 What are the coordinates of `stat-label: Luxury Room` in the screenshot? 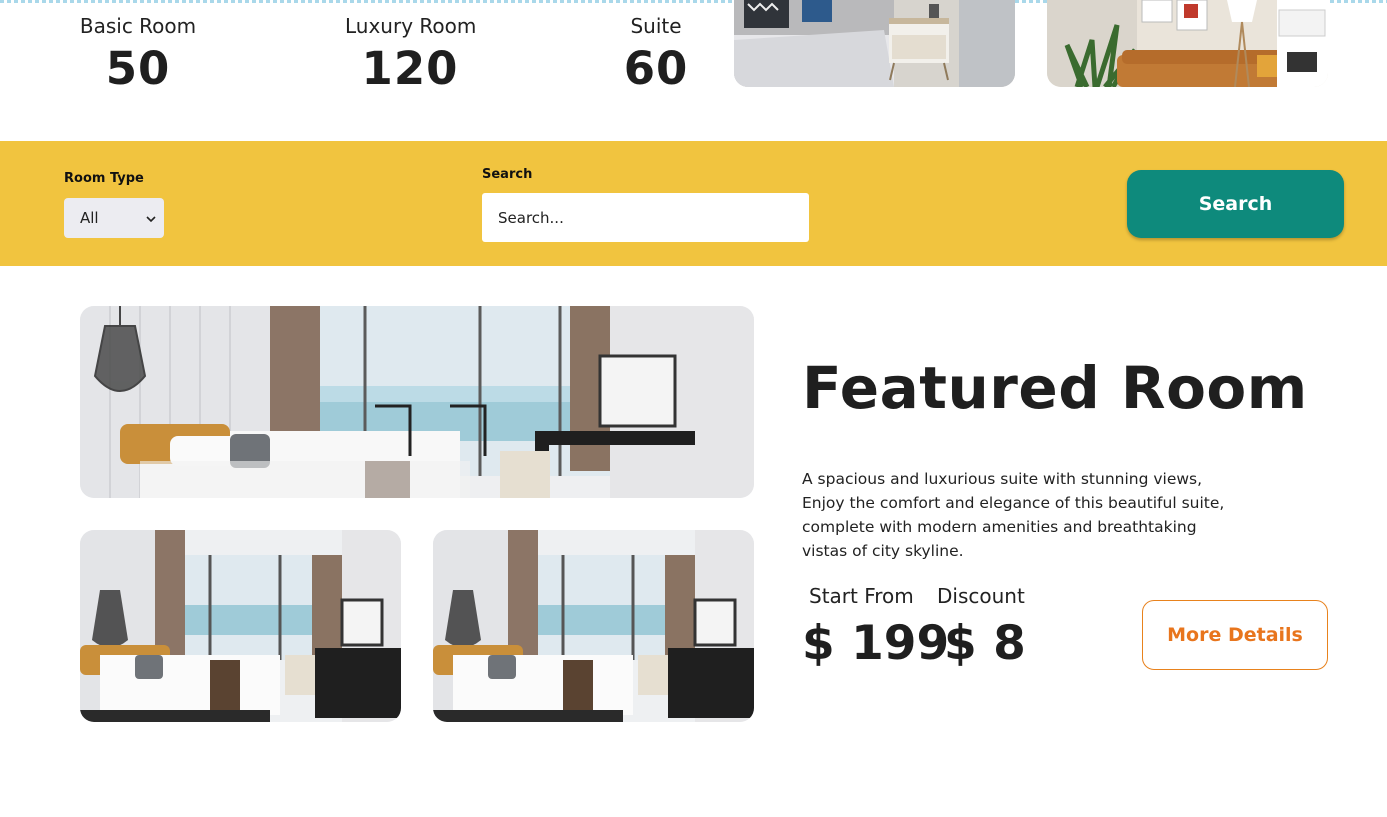 It's located at (411, 26).